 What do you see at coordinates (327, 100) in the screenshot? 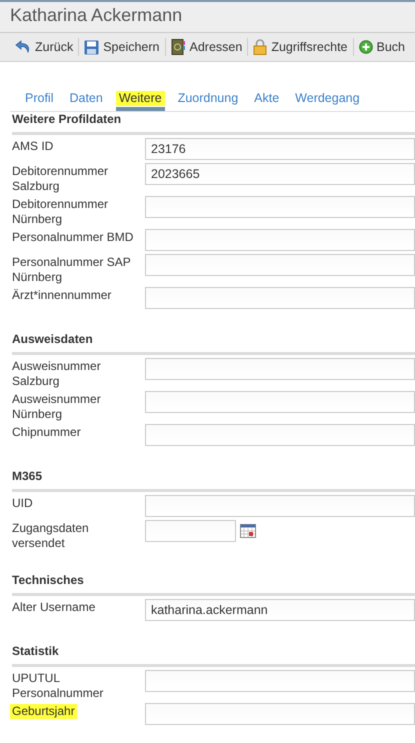
I see `tab: Werdegang` at bounding box center [327, 100].